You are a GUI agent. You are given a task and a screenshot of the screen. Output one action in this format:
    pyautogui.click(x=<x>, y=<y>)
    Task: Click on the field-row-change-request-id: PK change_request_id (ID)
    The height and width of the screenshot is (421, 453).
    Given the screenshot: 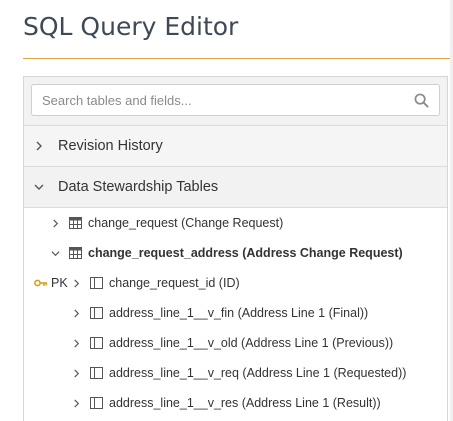 What is the action you would take?
    pyautogui.click(x=235, y=283)
    